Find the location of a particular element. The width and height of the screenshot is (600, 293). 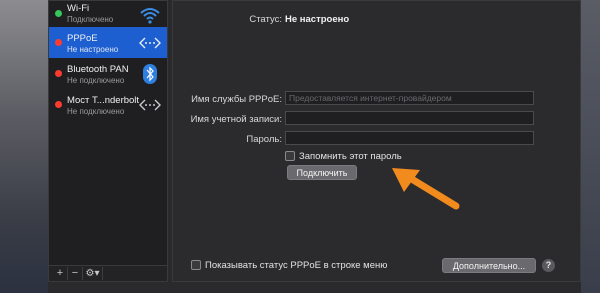

service-list-toolbar: + − ⚙▾ is located at coordinates (108, 273).